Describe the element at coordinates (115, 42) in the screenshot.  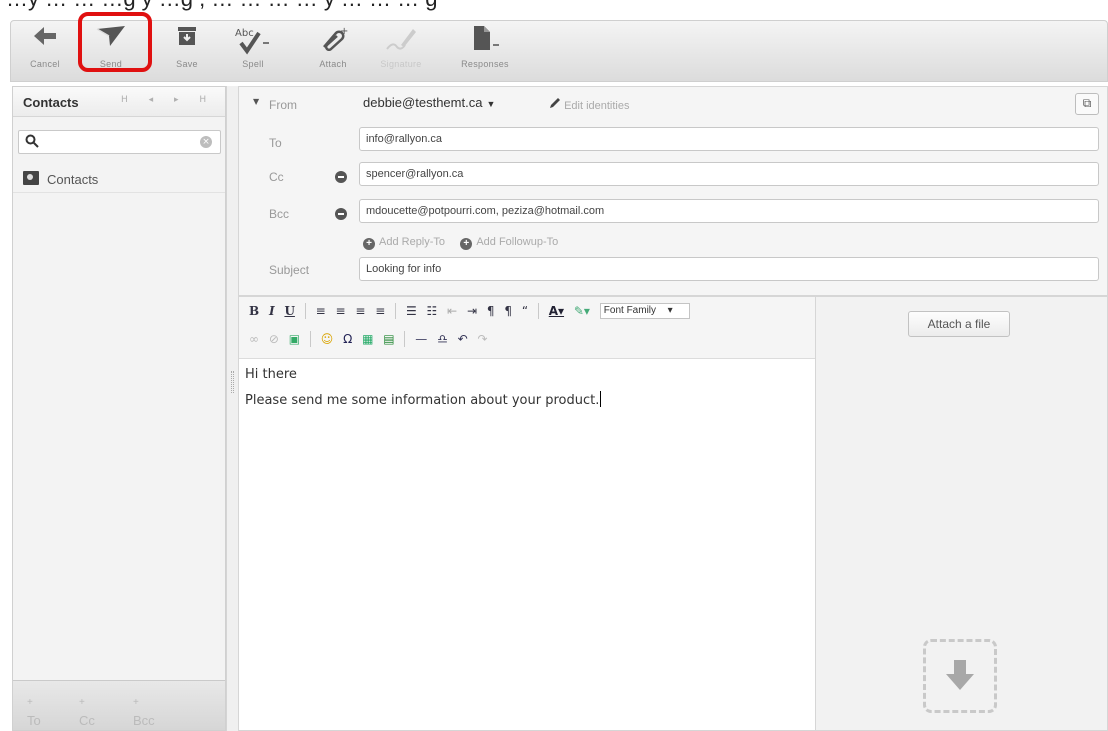
I see `send-highlight-box` at that location.